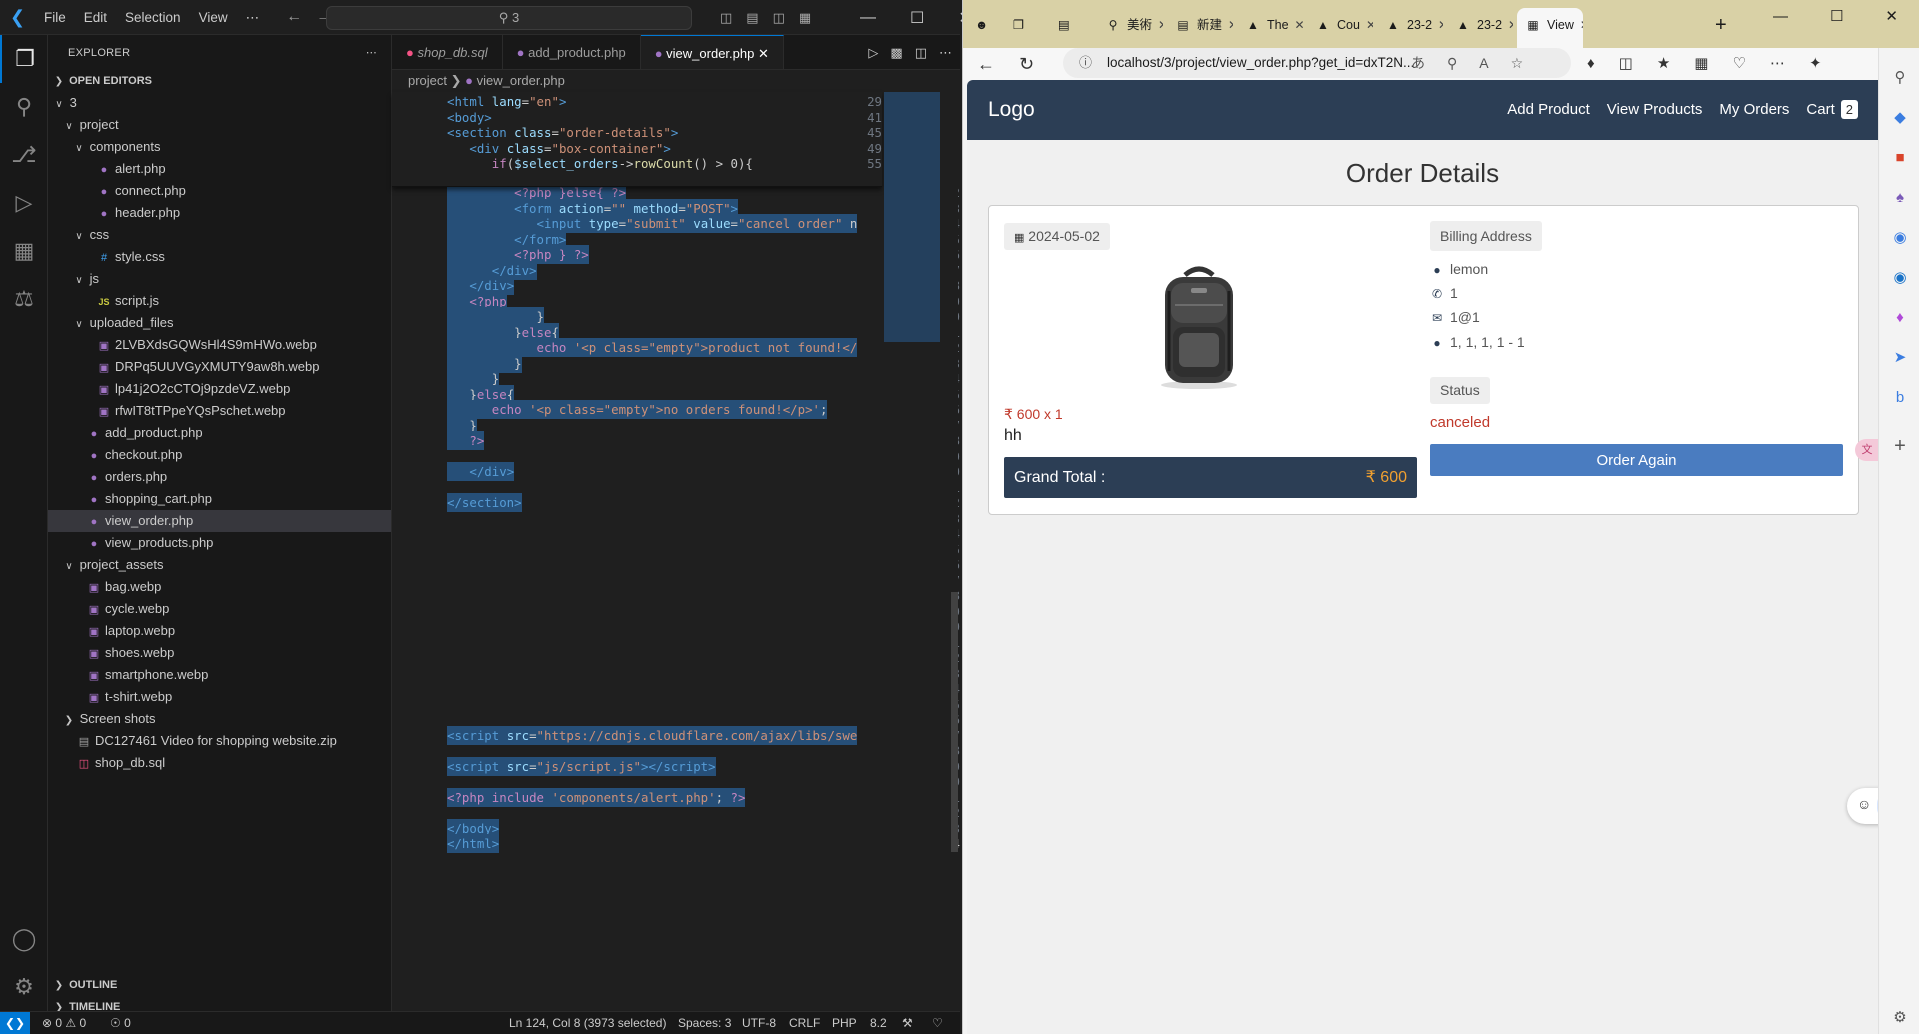 This screenshot has width=1919, height=1034. Describe the element at coordinates (1130, 25) in the screenshot. I see `browser-tab: ⚲ 美術 ✕` at that location.